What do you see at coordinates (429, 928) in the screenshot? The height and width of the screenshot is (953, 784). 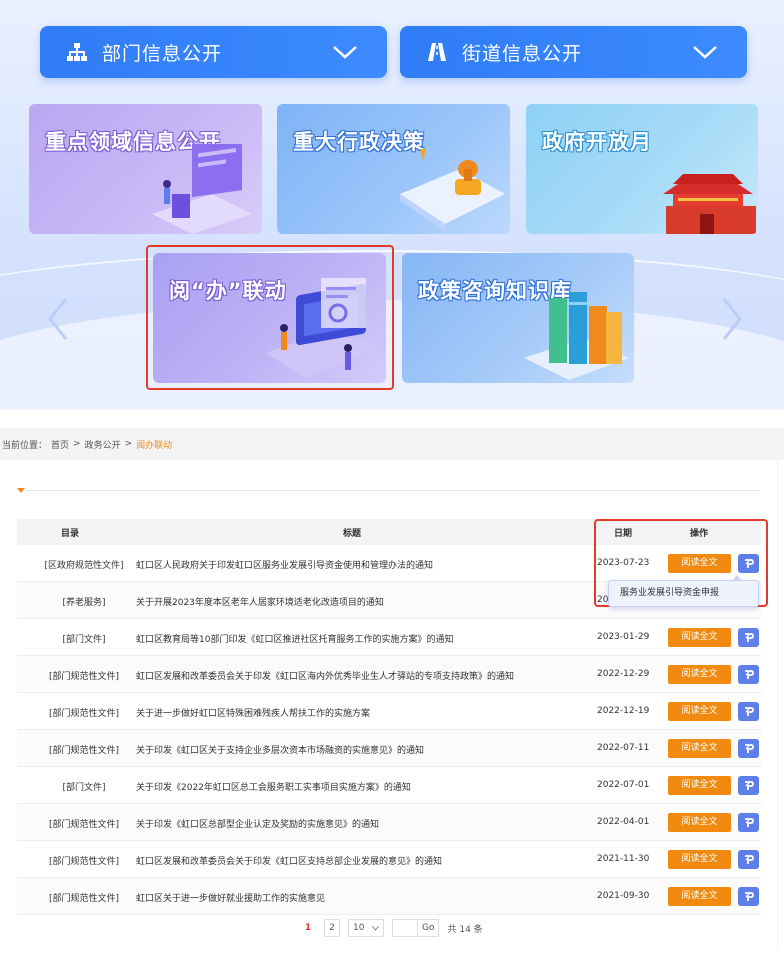 I see `go-button: Go` at bounding box center [429, 928].